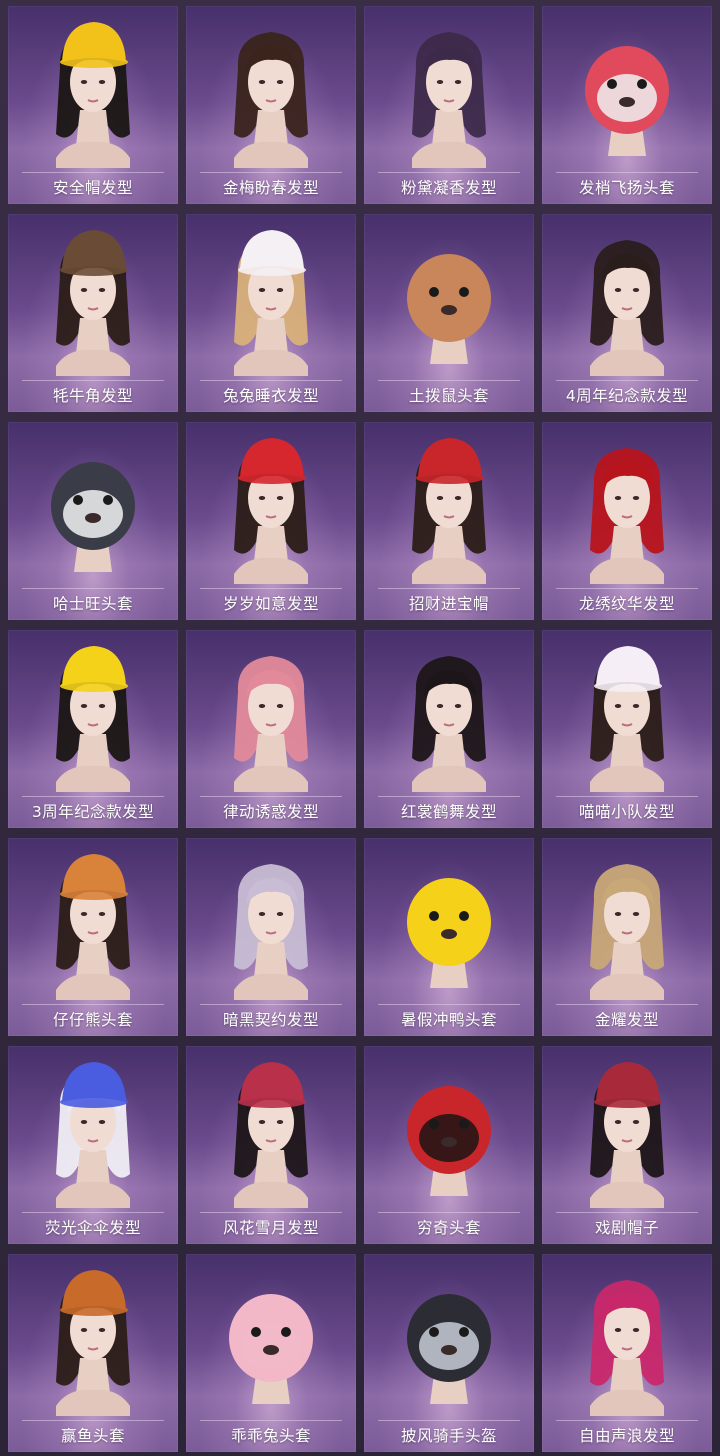 This screenshot has width=720, height=1456. Describe the element at coordinates (271, 919) in the screenshot. I see `silver-hairstyle-icon` at that location.